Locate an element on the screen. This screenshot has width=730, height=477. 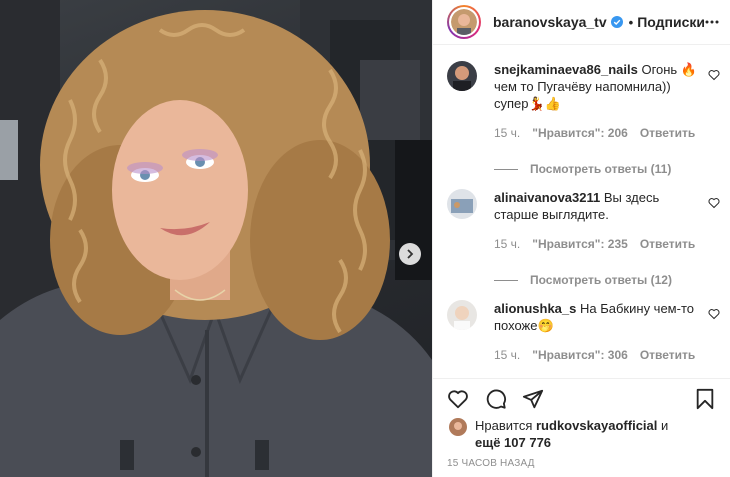
action-icons is located at coordinates (581, 400).